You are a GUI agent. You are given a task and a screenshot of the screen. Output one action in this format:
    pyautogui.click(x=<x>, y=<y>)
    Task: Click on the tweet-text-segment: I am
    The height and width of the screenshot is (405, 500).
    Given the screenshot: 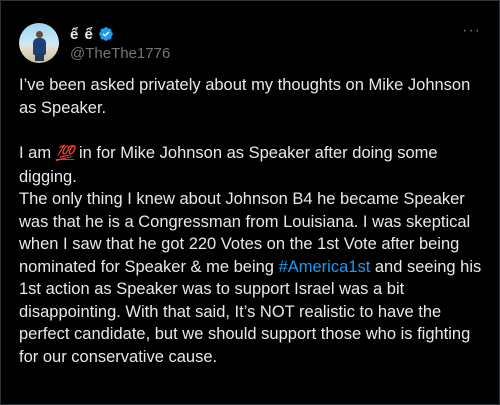 What is the action you would take?
    pyautogui.click(x=37, y=153)
    